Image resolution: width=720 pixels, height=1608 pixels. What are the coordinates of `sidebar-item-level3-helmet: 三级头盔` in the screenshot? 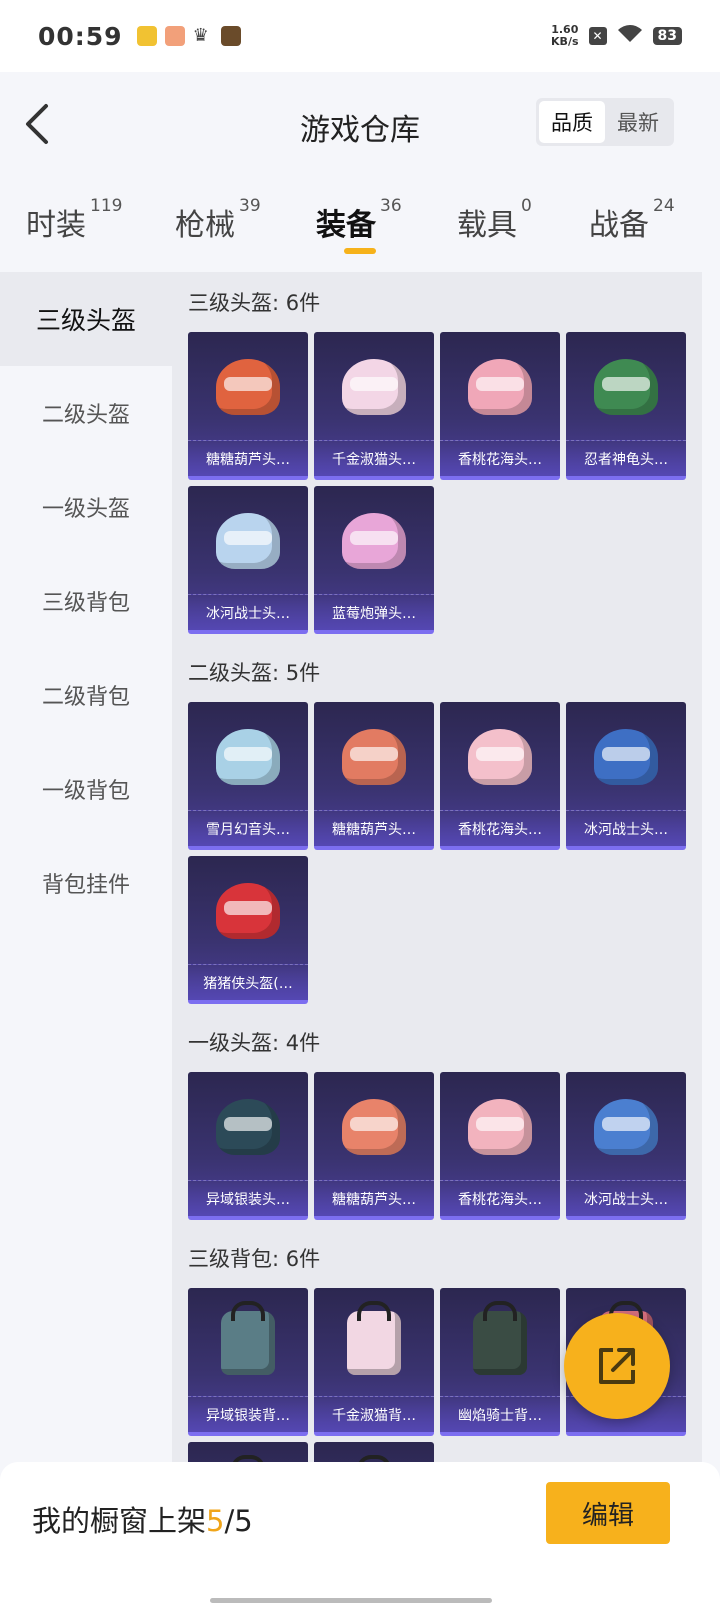 It's located at (86, 319).